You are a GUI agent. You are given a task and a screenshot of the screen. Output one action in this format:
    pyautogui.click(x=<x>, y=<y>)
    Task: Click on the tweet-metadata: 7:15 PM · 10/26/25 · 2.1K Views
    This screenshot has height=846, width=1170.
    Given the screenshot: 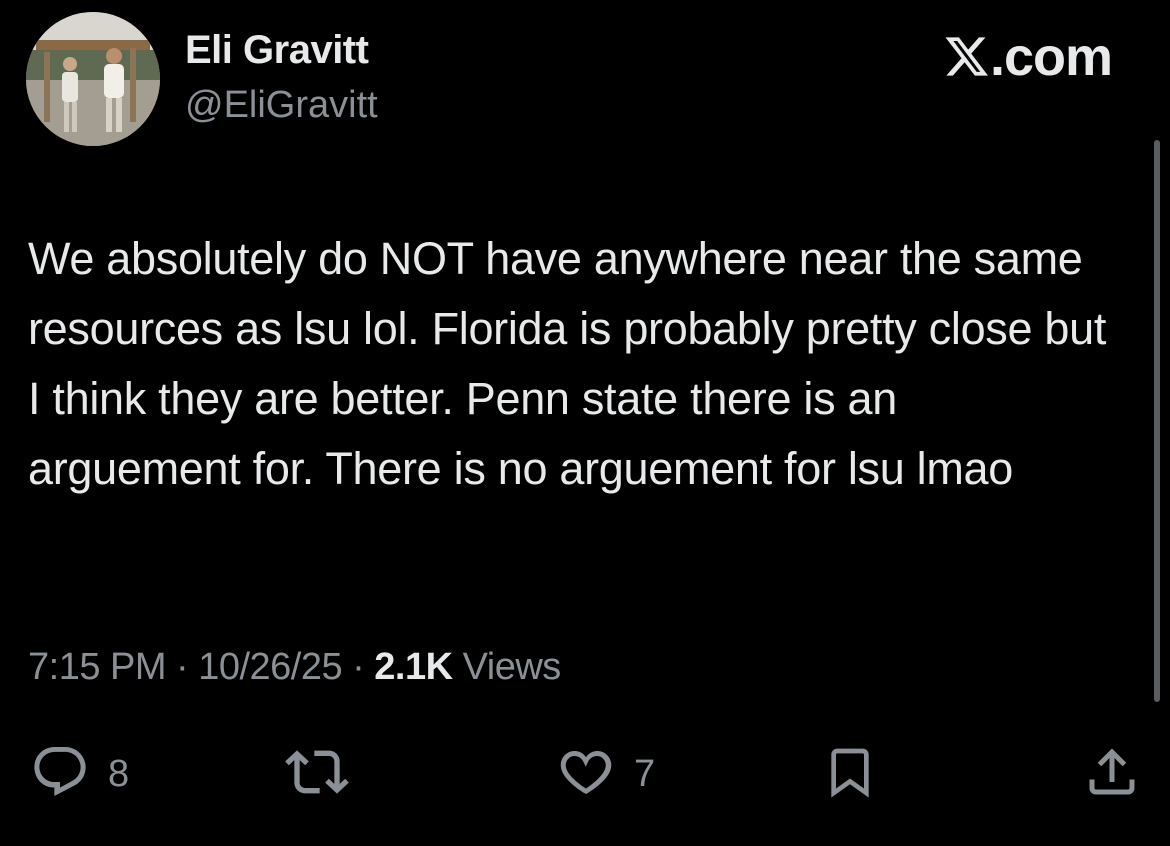 What is the action you would take?
    pyautogui.click(x=294, y=667)
    